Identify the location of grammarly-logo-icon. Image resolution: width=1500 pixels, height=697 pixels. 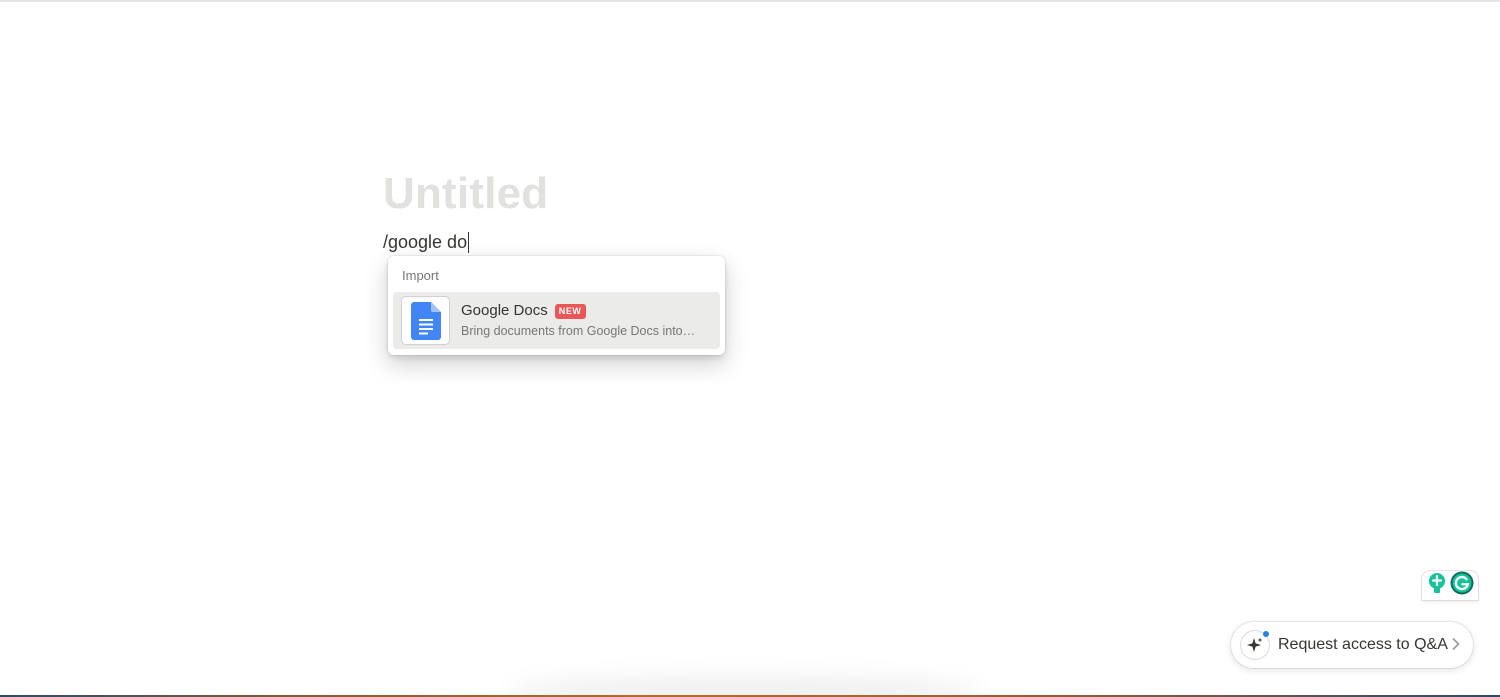
(1462, 585).